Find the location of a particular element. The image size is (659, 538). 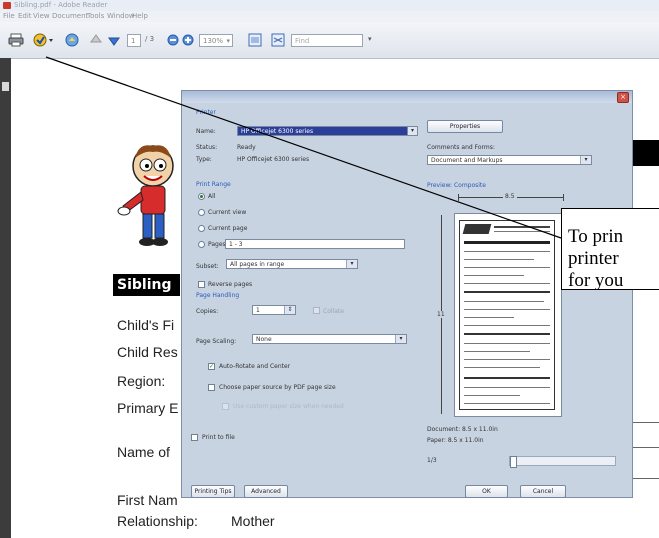

pages-input: 1 - 3 is located at coordinates (315, 244).